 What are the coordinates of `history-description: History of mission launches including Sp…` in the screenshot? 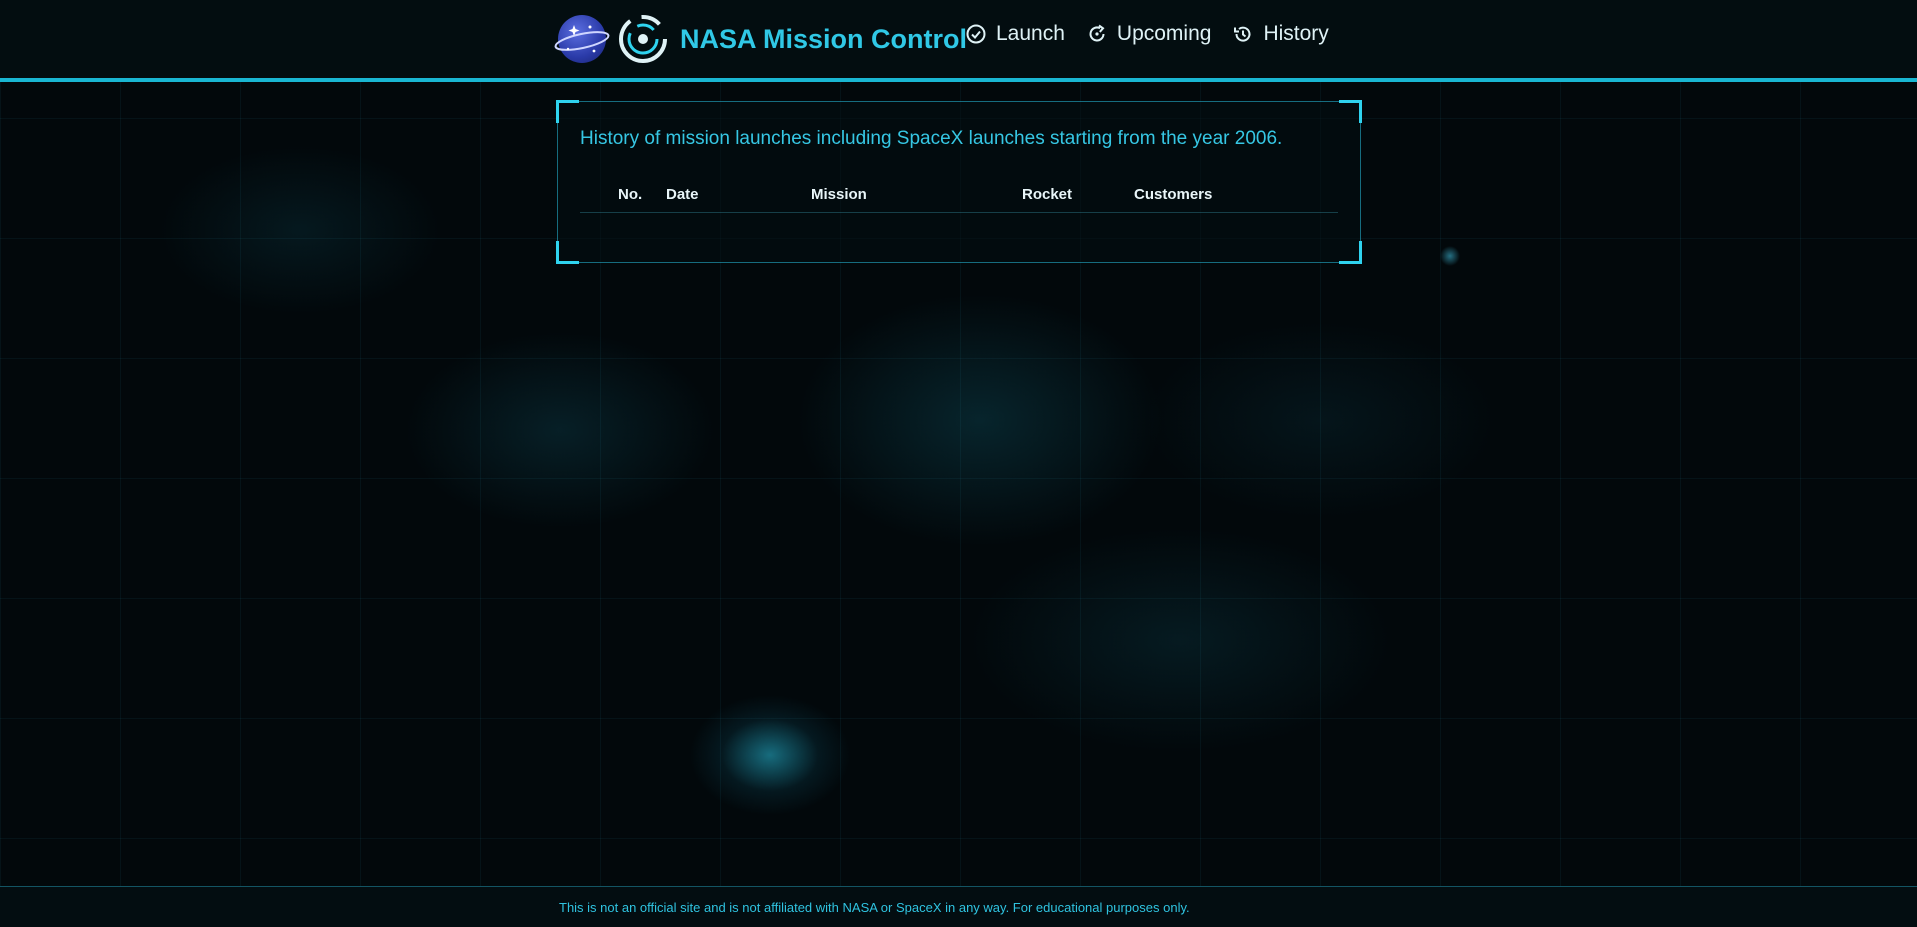 It's located at (931, 138).